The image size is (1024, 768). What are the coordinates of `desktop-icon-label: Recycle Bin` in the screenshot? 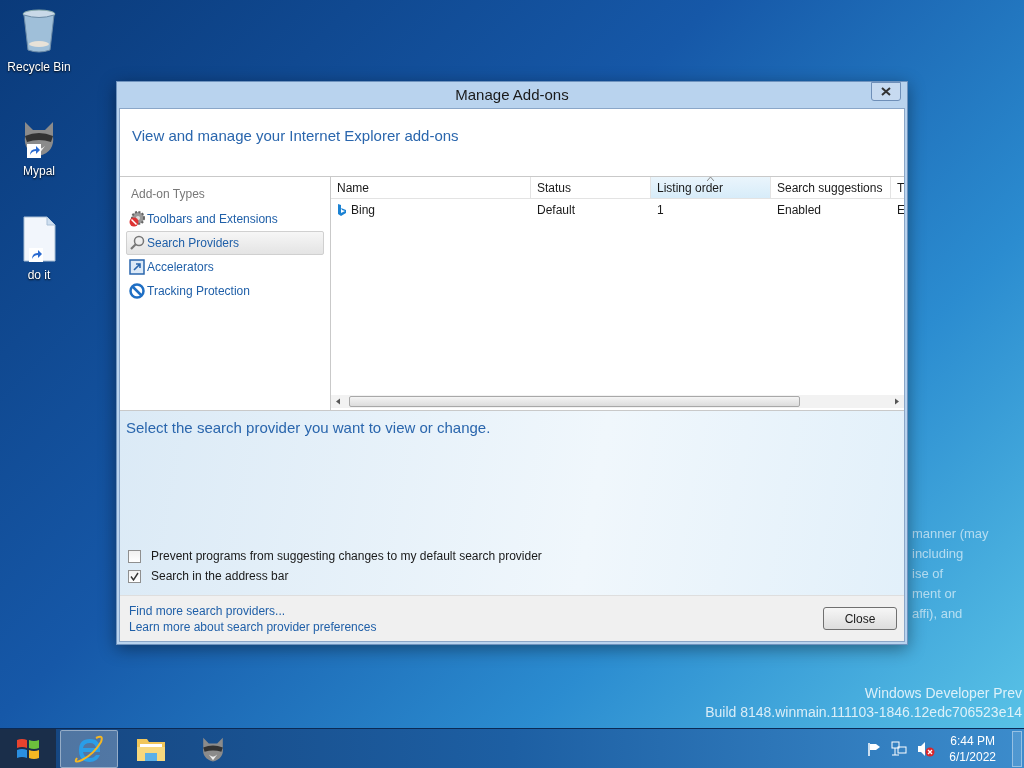 It's located at (39, 67).